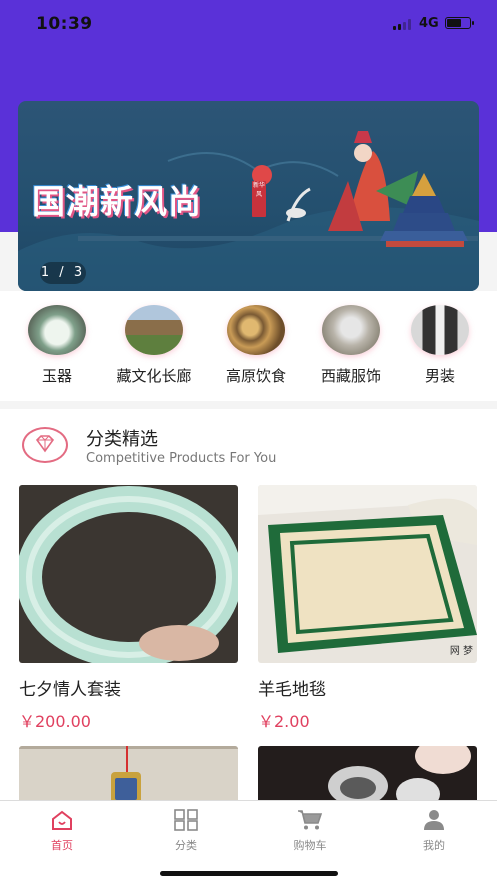 This screenshot has width=497, height=884. I want to click on category-jade-image, so click(57, 330).